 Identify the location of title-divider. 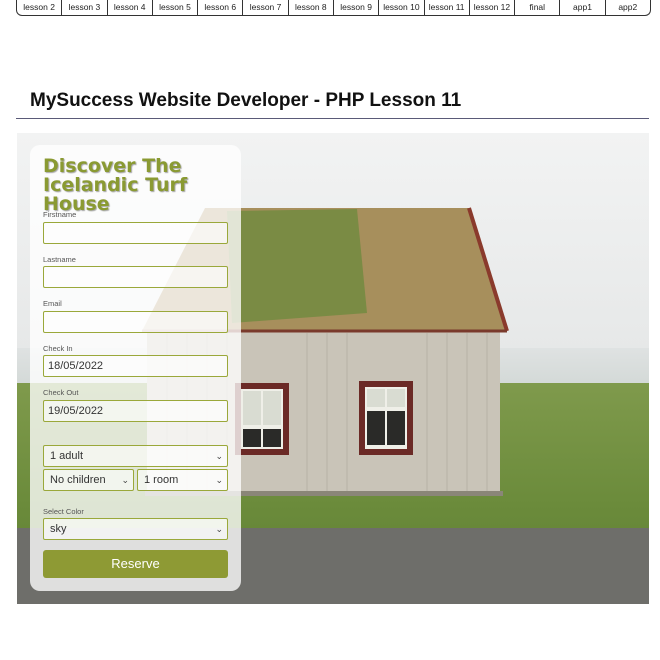
(332, 118).